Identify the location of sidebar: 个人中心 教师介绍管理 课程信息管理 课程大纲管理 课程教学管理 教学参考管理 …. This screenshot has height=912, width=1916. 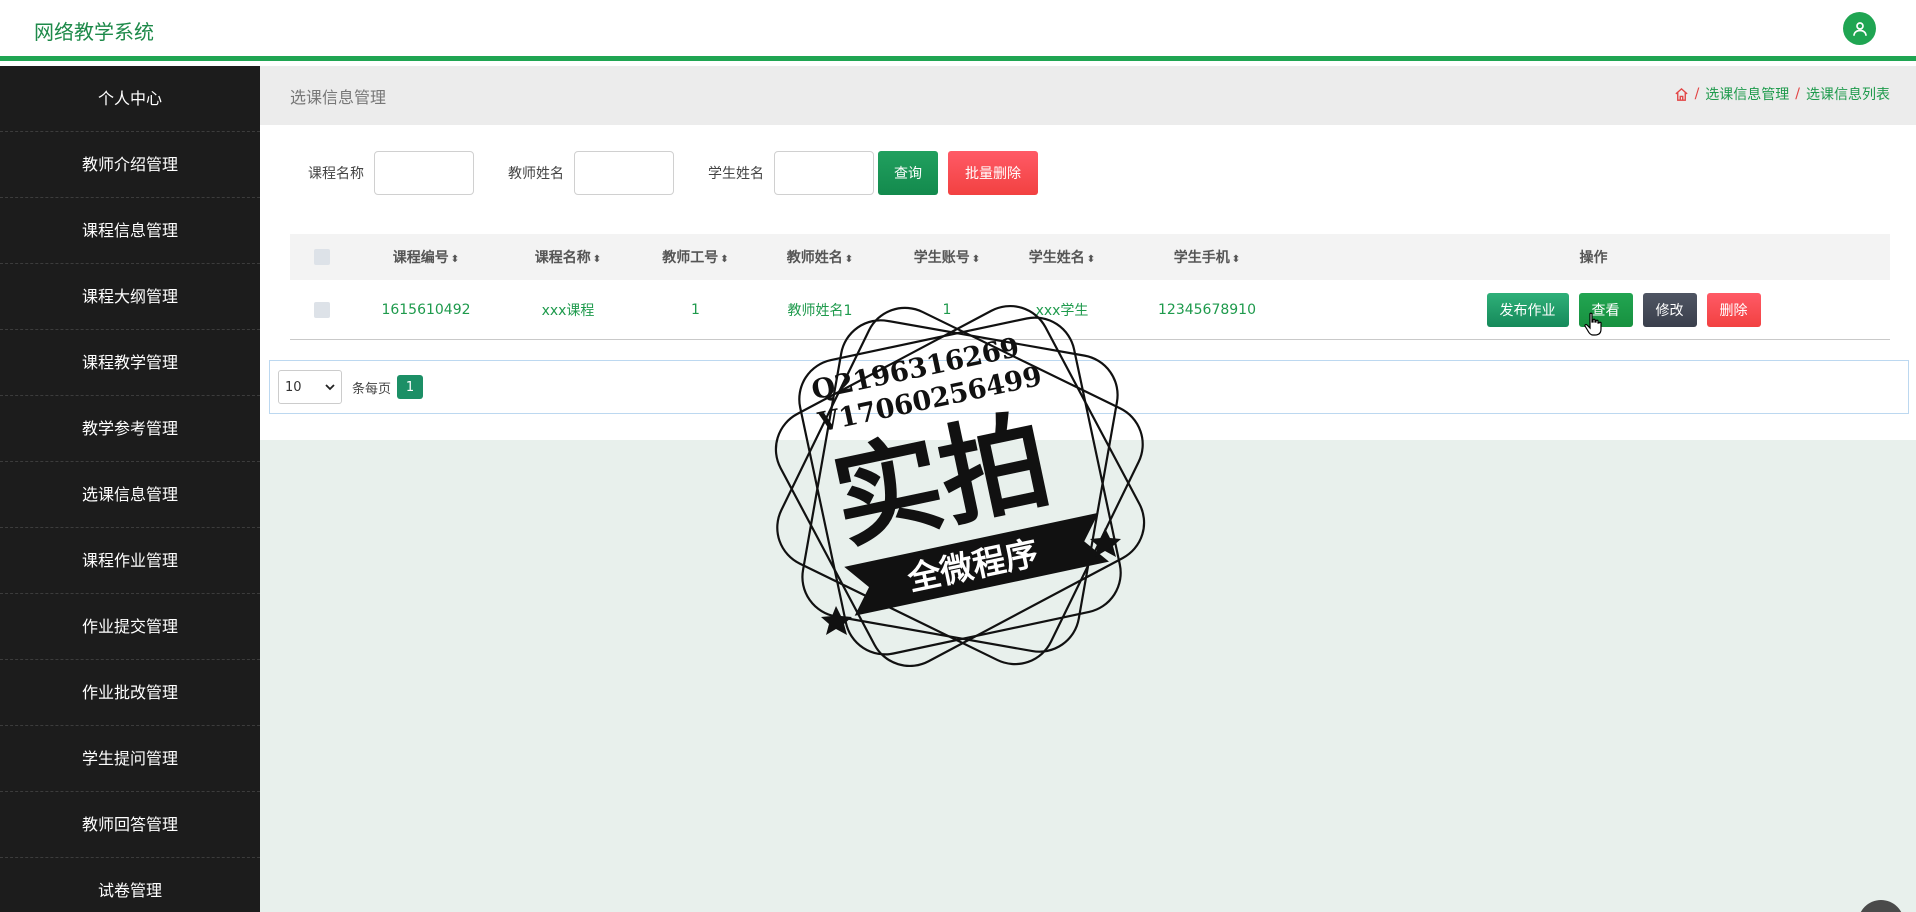
(130, 489).